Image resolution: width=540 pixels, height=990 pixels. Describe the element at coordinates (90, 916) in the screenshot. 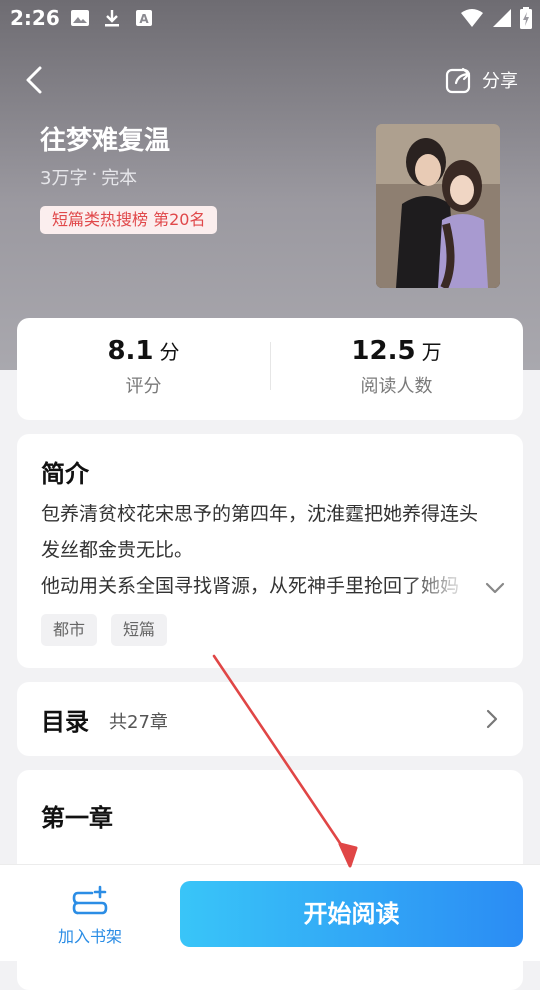

I see `add-to-shelf-button: 加入书架` at that location.